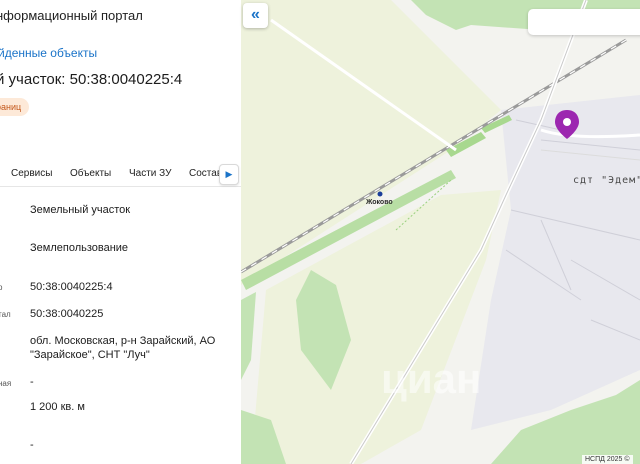 The image size is (640, 464). I want to click on field-label: тал, so click(5, 314).